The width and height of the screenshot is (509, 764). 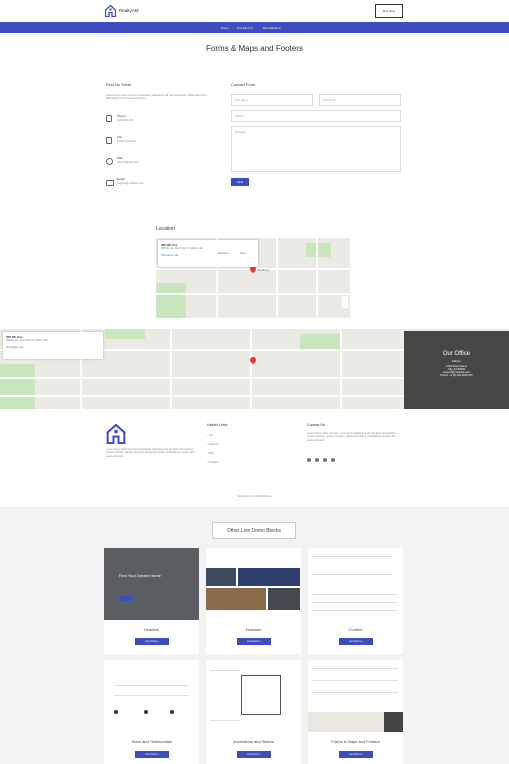 I want to click on phone-title: Phone, so click(x=121, y=116).